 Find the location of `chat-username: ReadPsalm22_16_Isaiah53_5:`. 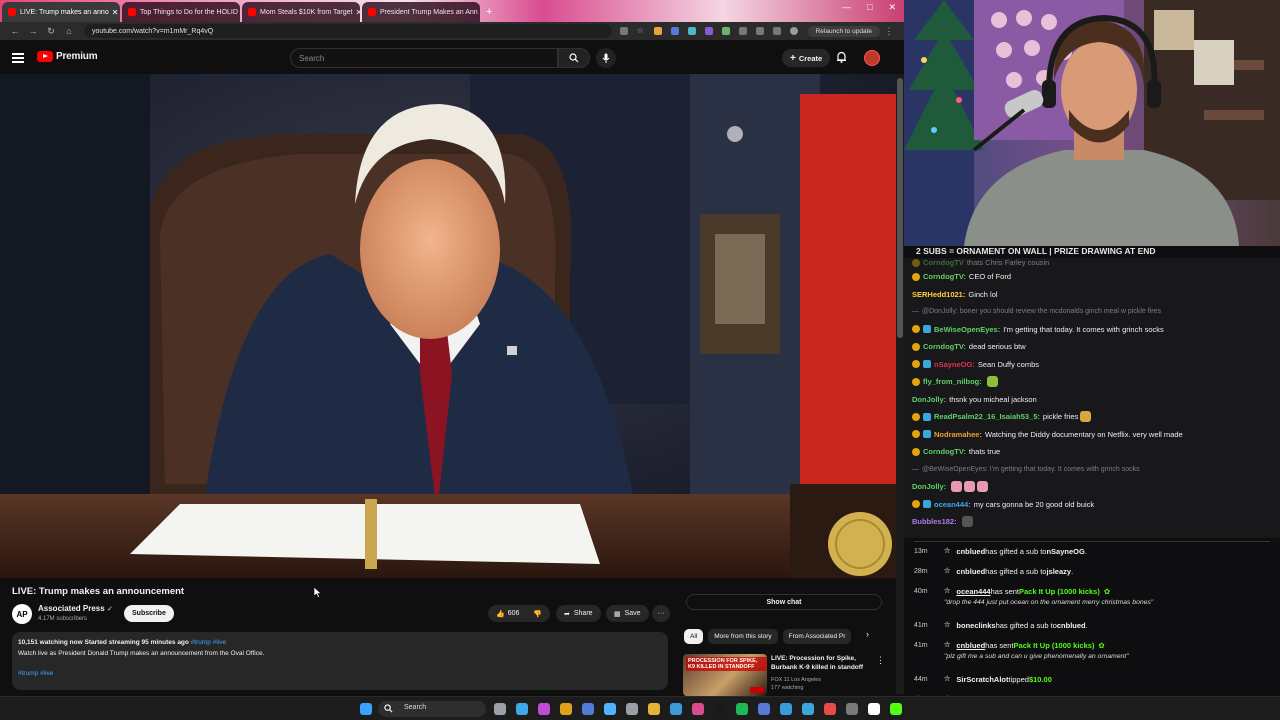

chat-username: ReadPsalm22_16_Isaiah53_5: is located at coordinates (987, 417).